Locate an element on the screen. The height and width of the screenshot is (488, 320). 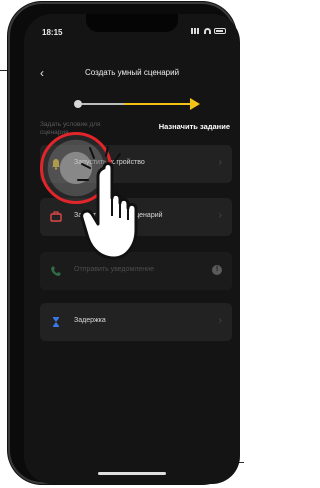
task-delay: Задержка › is located at coordinates (136, 322).